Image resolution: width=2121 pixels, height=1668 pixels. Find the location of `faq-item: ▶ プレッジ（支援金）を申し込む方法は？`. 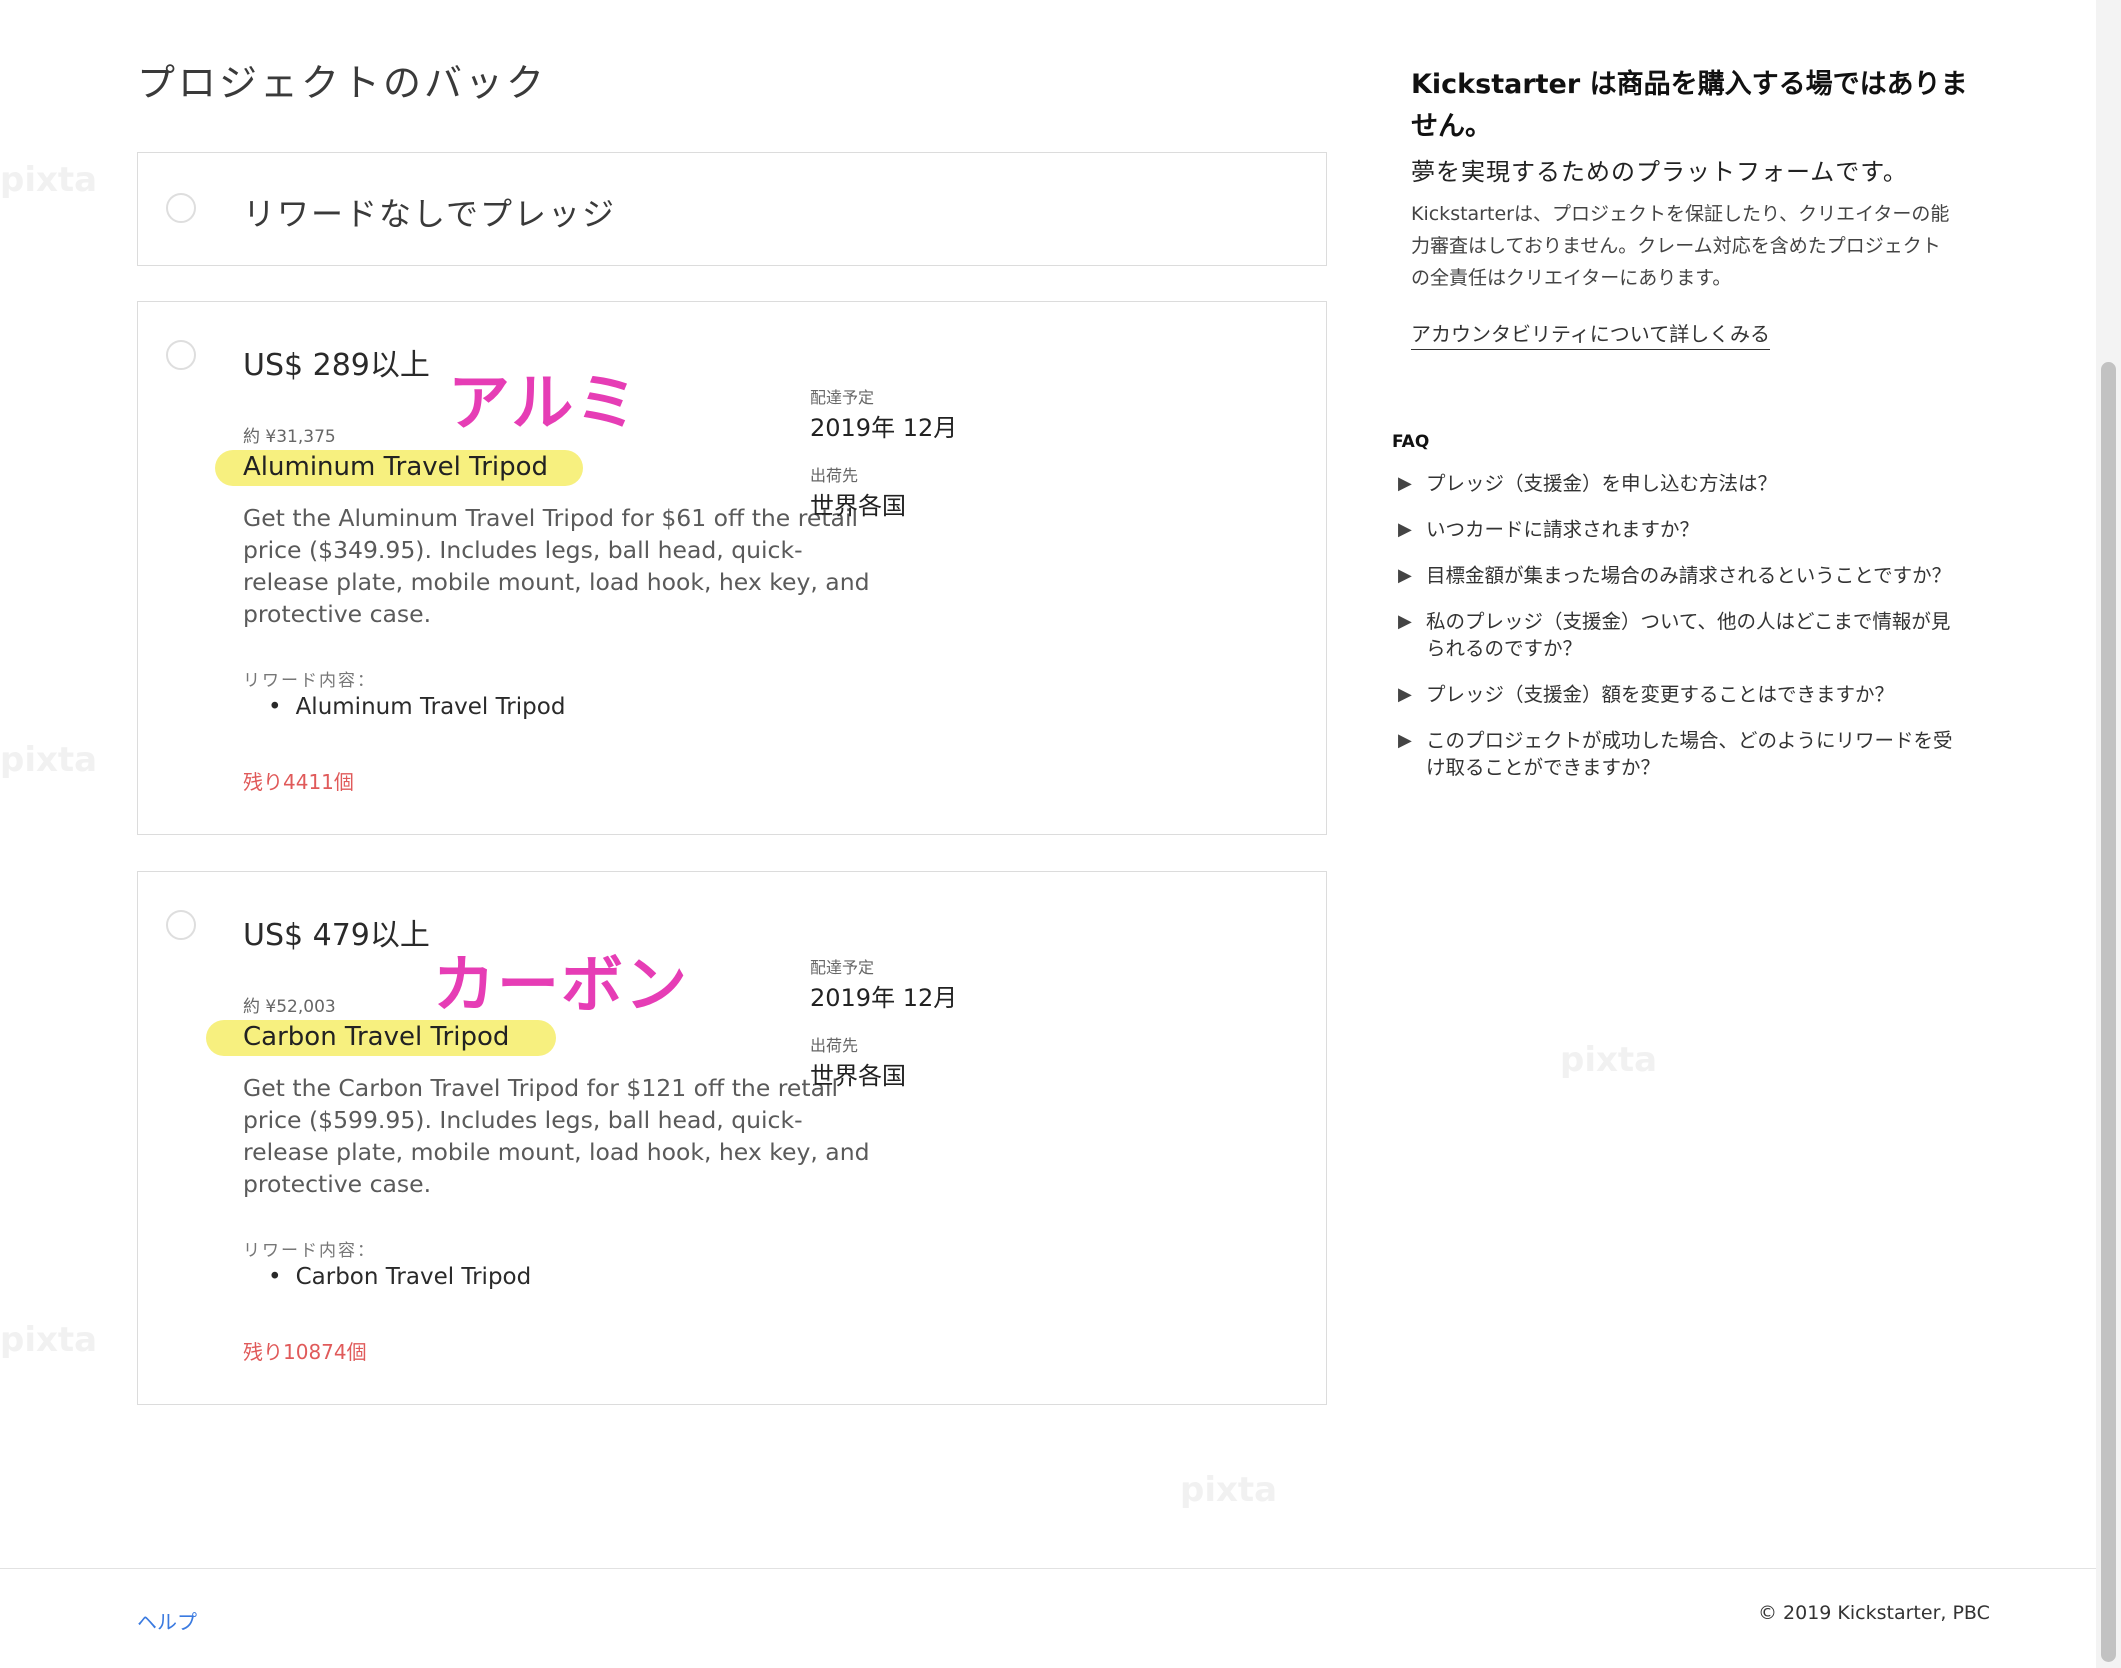

faq-item: ▶ プレッジ（支援金）を申し込む方法は？ is located at coordinates (1678, 483).